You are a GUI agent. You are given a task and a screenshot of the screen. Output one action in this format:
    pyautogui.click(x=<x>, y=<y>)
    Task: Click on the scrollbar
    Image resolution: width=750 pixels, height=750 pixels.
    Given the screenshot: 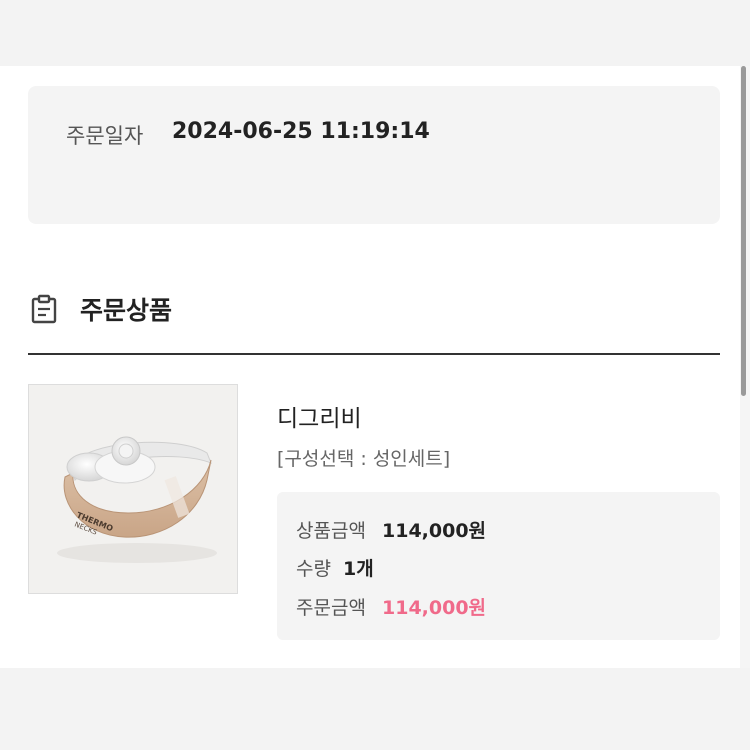 What is the action you would take?
    pyautogui.click(x=745, y=367)
    